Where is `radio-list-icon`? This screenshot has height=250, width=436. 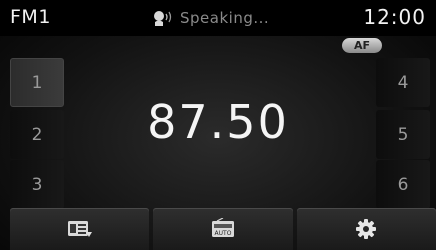
radio-list-icon is located at coordinates (79, 229).